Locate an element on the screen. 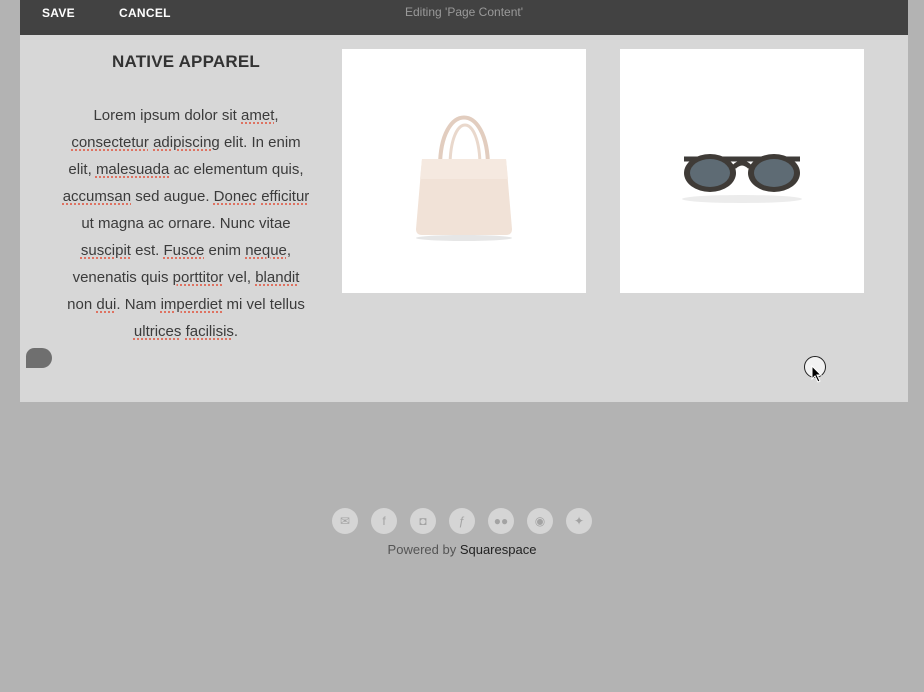 The image size is (924, 692). foursquare-icon: ƒ is located at coordinates (462, 521).